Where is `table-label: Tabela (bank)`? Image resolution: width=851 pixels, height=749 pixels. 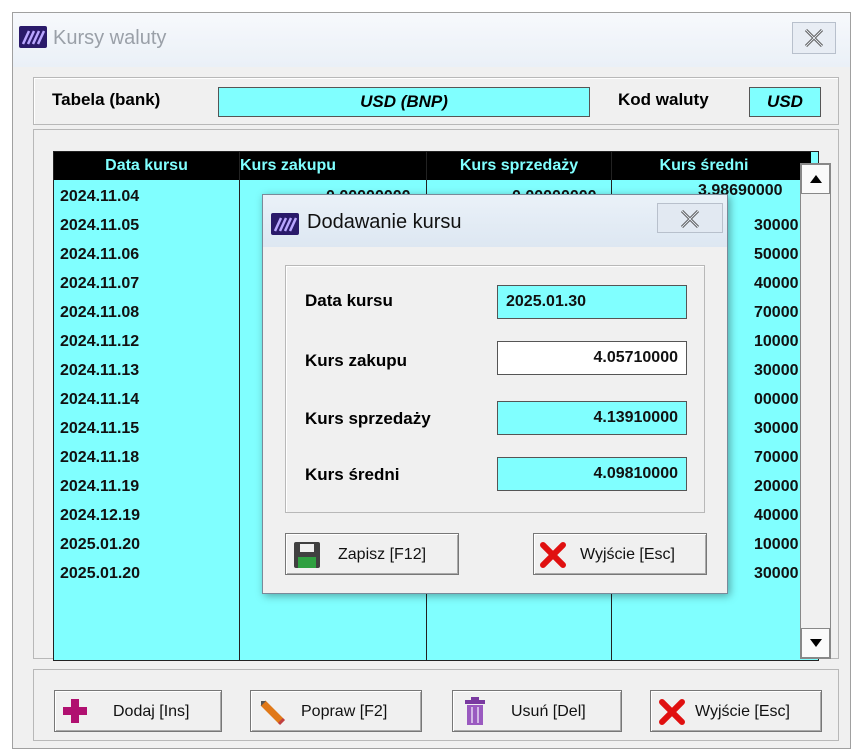
table-label: Tabela (bank) is located at coordinates (106, 99).